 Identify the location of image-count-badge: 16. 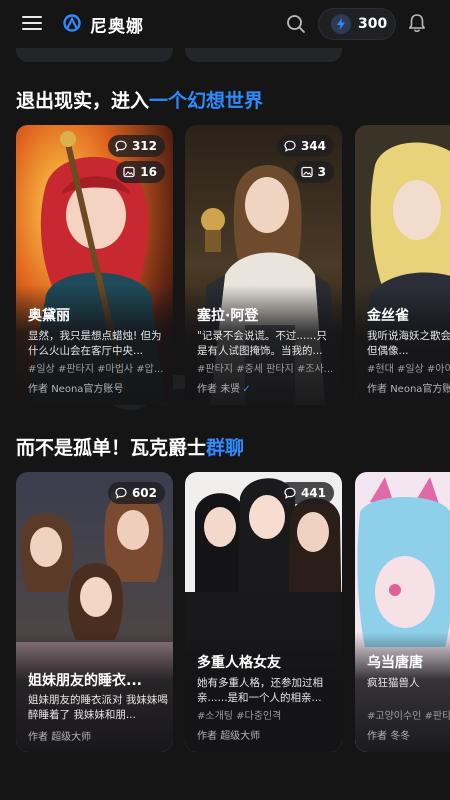
(140, 172).